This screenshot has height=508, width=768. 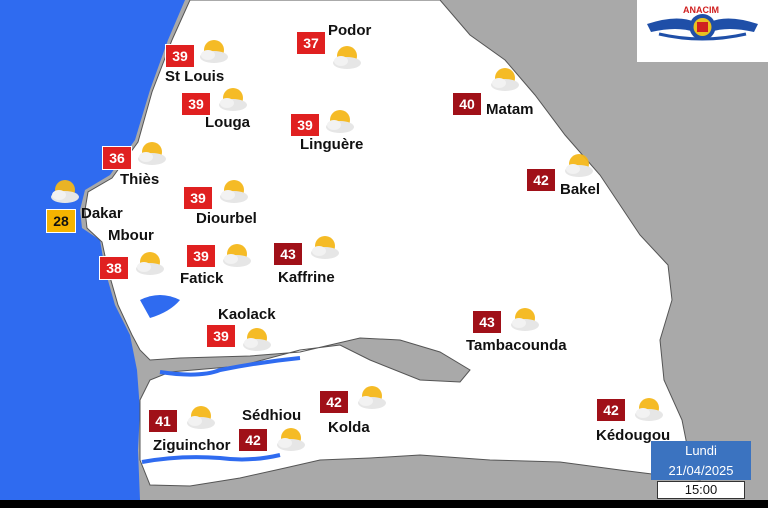 What do you see at coordinates (350, 30) in the screenshot?
I see `city-label: Podor` at bounding box center [350, 30].